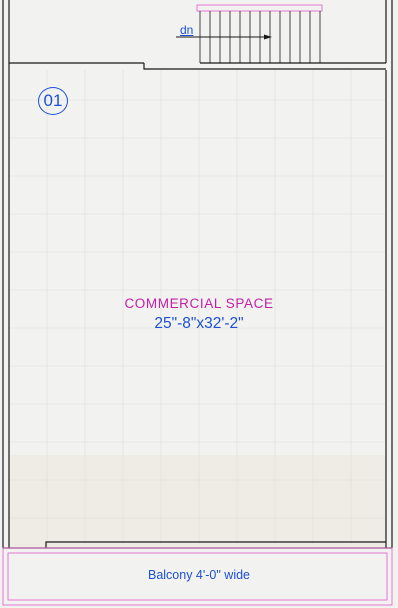  Describe the element at coordinates (197, 501) in the screenshot. I see `lower-shaded-zone` at that location.